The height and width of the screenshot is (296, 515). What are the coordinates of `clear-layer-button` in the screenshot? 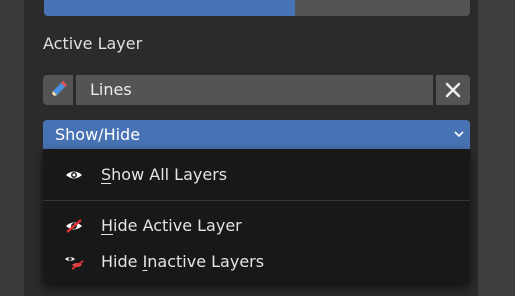 It's located at (453, 90).